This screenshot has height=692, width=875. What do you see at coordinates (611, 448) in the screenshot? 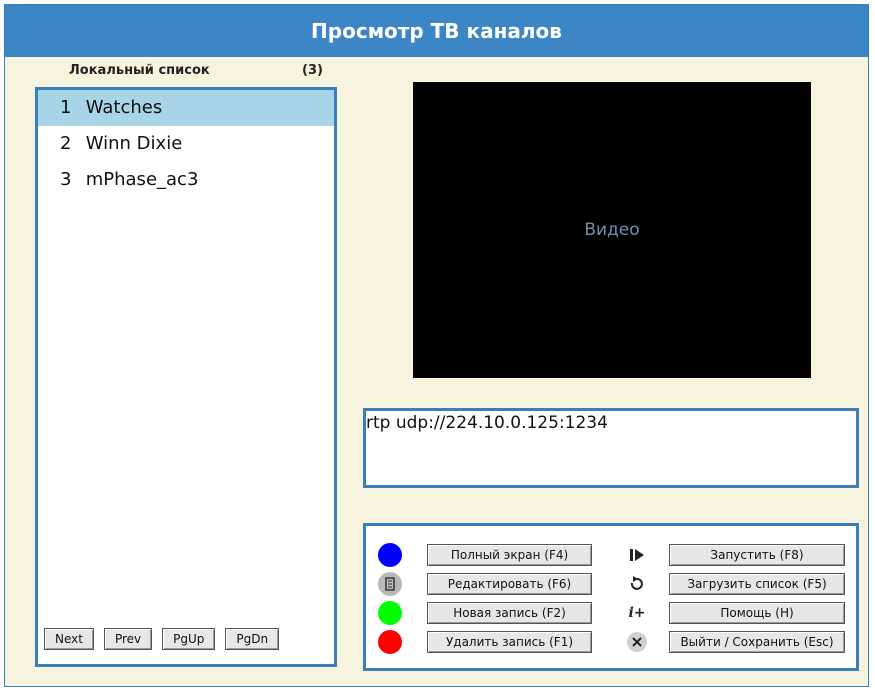
I see `stream-url-box: rtp udp://224.10.0.125:1234` at bounding box center [611, 448].